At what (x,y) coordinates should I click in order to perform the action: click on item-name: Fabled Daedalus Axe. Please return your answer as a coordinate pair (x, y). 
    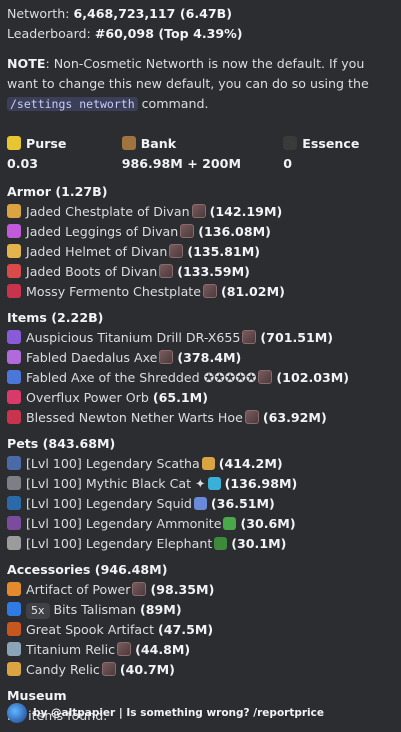
    Looking at the image, I should click on (92, 357).